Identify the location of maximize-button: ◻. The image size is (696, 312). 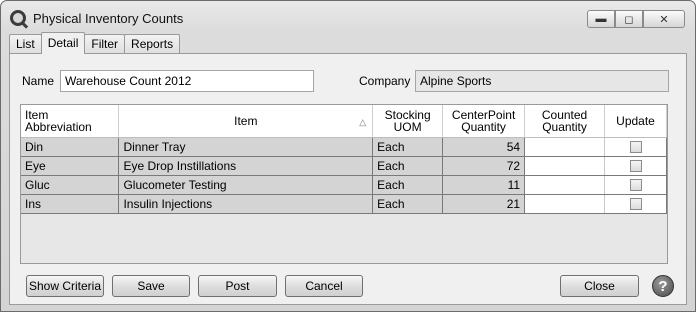
(629, 19).